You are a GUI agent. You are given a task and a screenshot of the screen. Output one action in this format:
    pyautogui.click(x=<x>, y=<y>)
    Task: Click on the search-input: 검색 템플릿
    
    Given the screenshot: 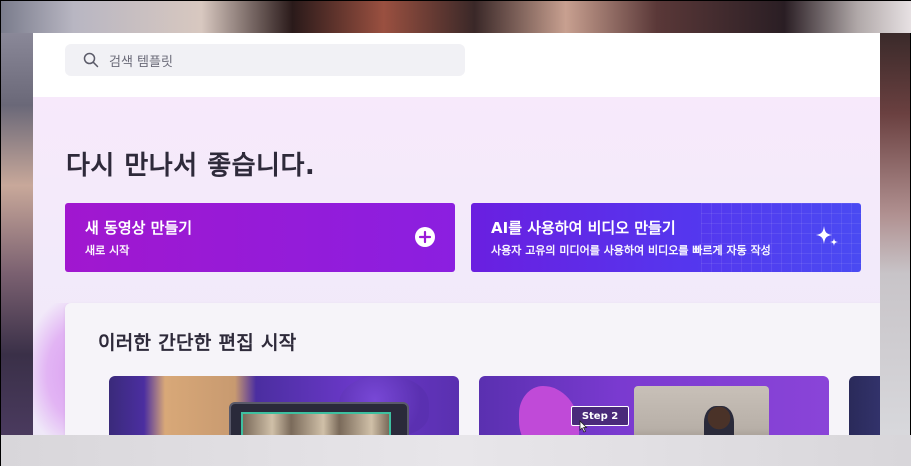 What is the action you would take?
    pyautogui.click(x=265, y=60)
    